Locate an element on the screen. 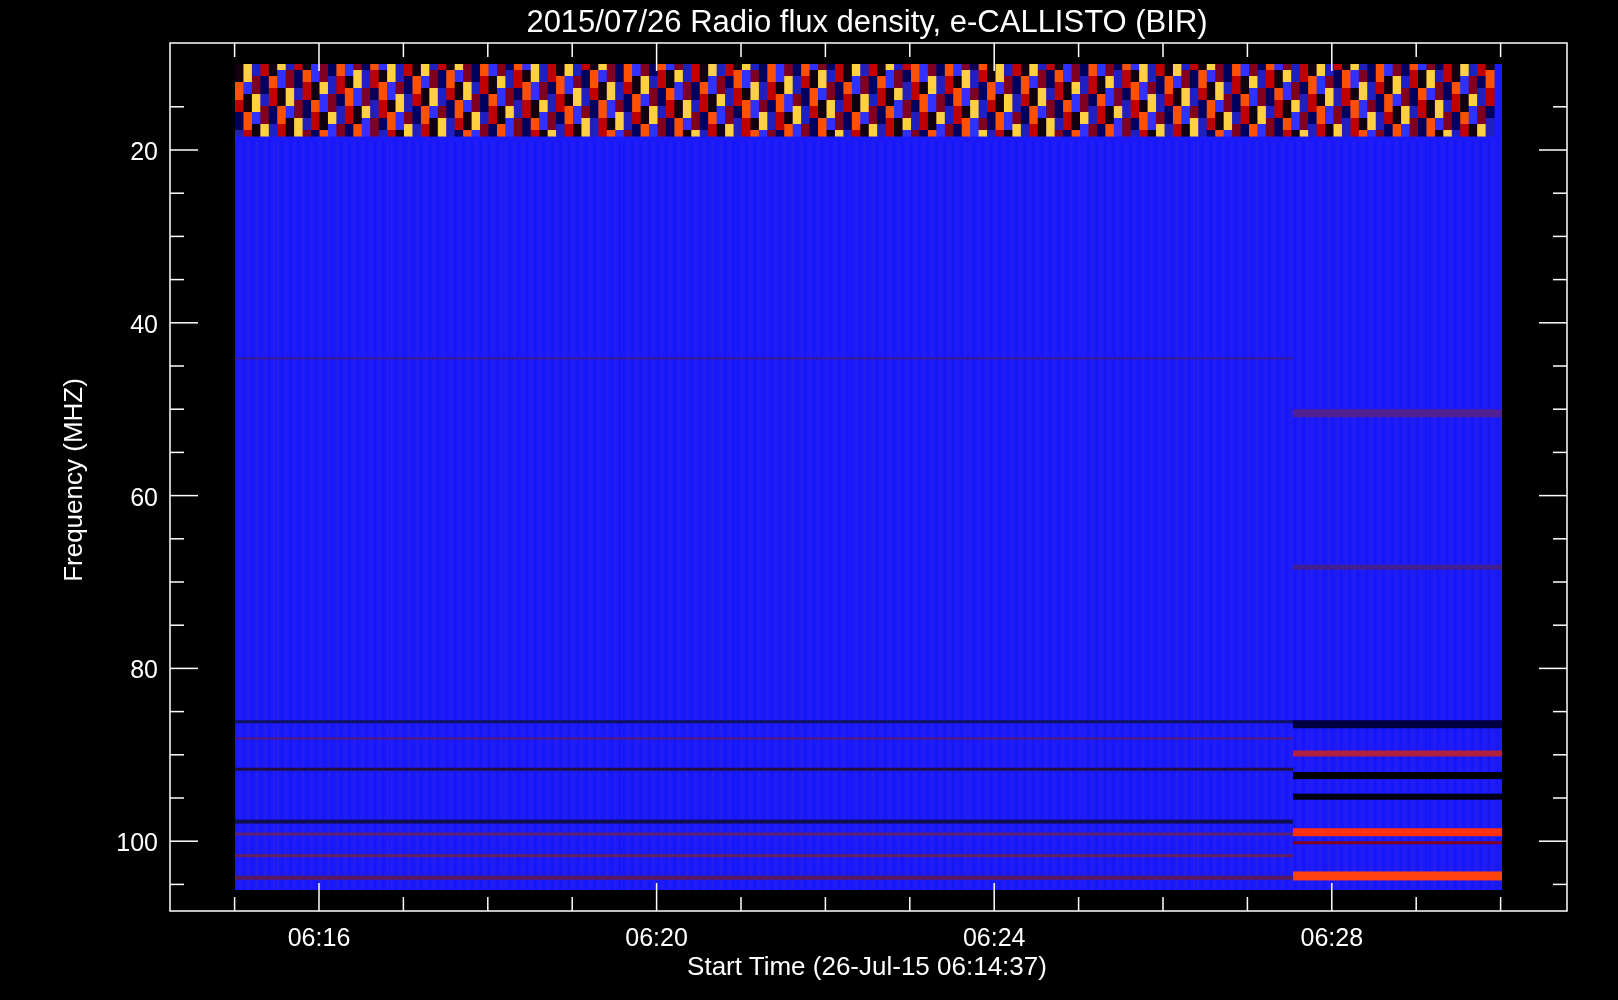 This screenshot has width=1618, height=1000. tick-label: 100 is located at coordinates (137, 842).